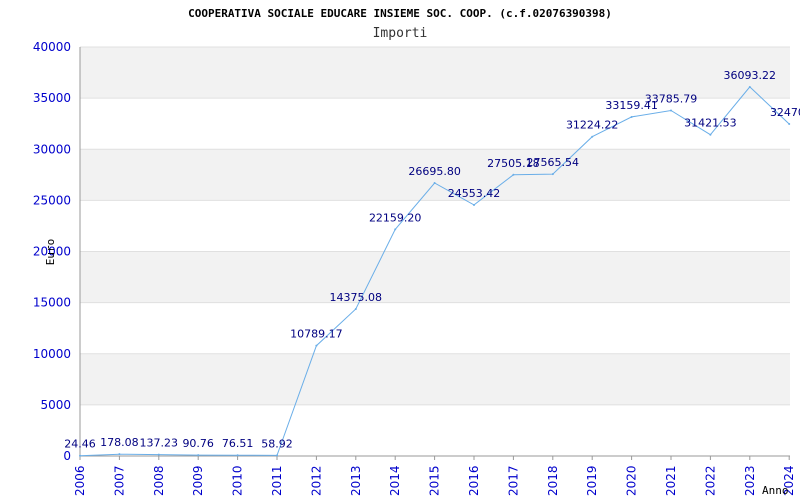  What do you see at coordinates (52, 149) in the screenshot?
I see `y-tick-label: 30000` at bounding box center [52, 149].